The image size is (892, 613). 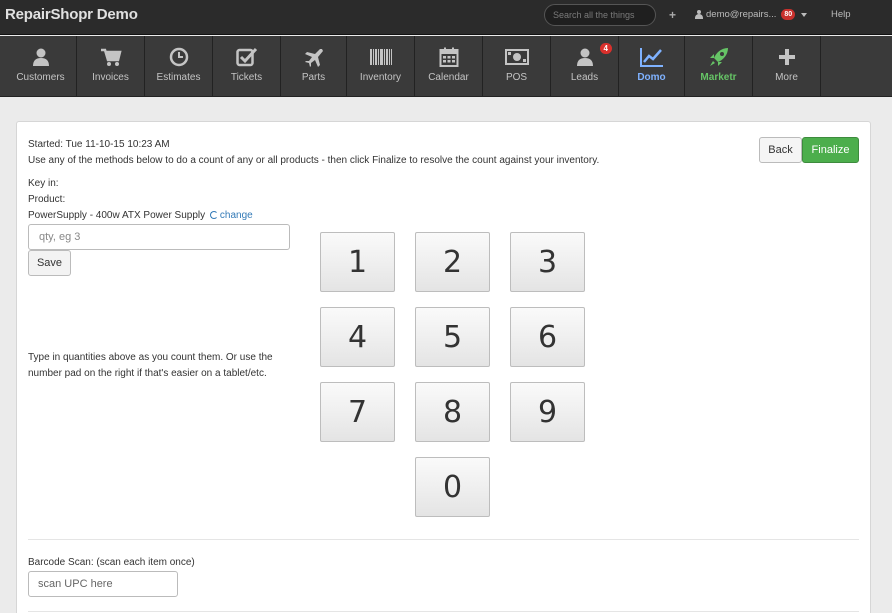 What do you see at coordinates (452, 487) in the screenshot?
I see `key-0: 0` at bounding box center [452, 487].